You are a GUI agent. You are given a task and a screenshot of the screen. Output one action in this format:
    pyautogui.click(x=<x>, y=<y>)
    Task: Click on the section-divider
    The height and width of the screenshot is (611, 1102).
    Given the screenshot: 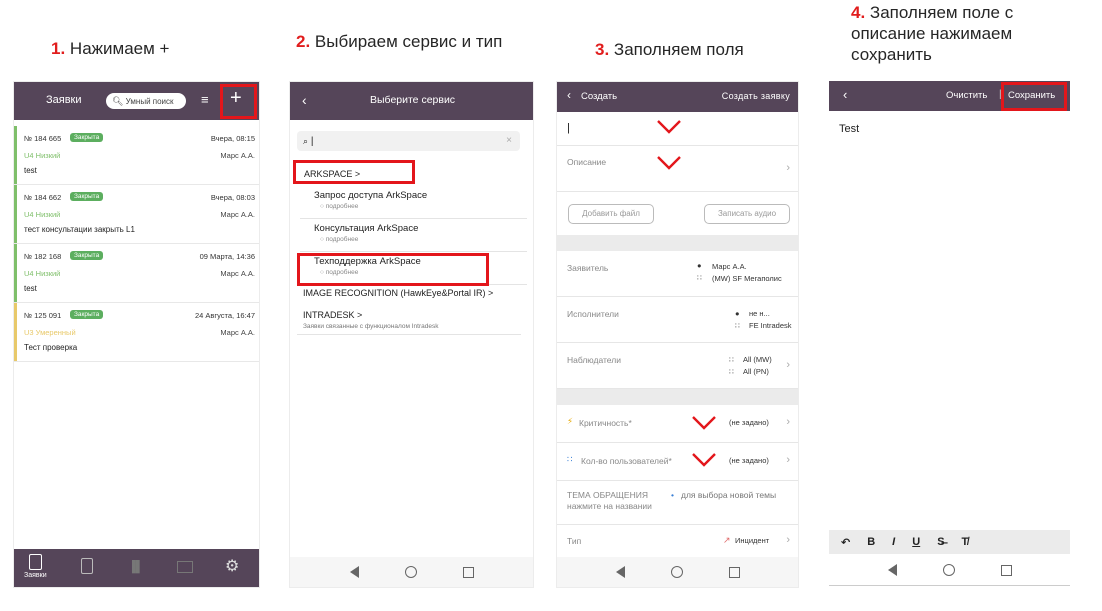 What is the action you would take?
    pyautogui.click(x=677, y=243)
    